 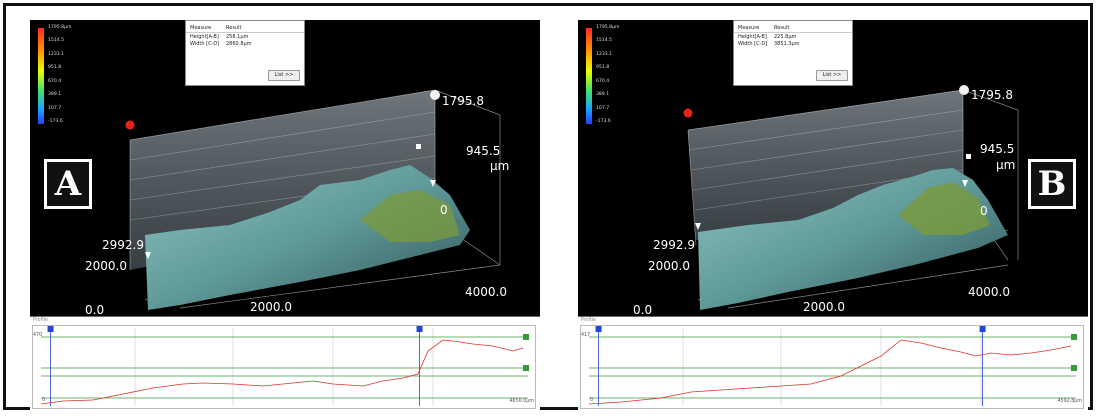 I want to click on table-row: Width [C-D] 3851.3µm, so click(x=793, y=44).